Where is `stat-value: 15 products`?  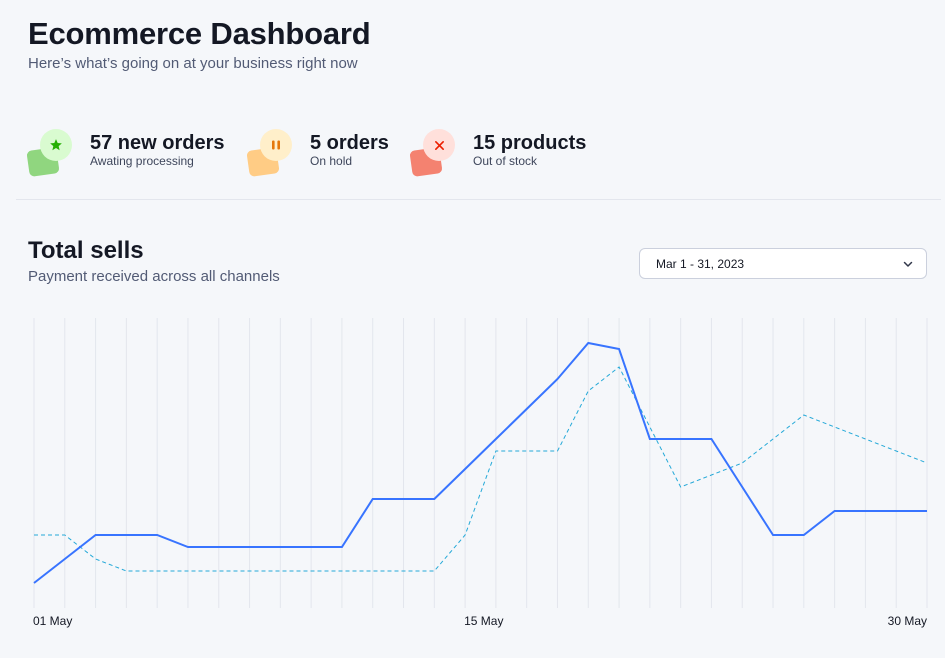 stat-value: 15 products is located at coordinates (530, 143).